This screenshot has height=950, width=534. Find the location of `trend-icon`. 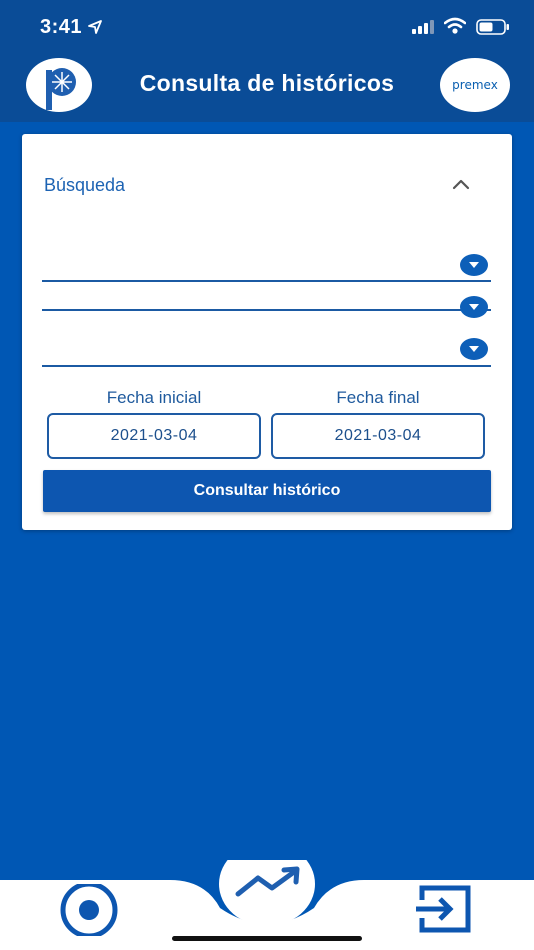

trend-icon is located at coordinates (267, 890).